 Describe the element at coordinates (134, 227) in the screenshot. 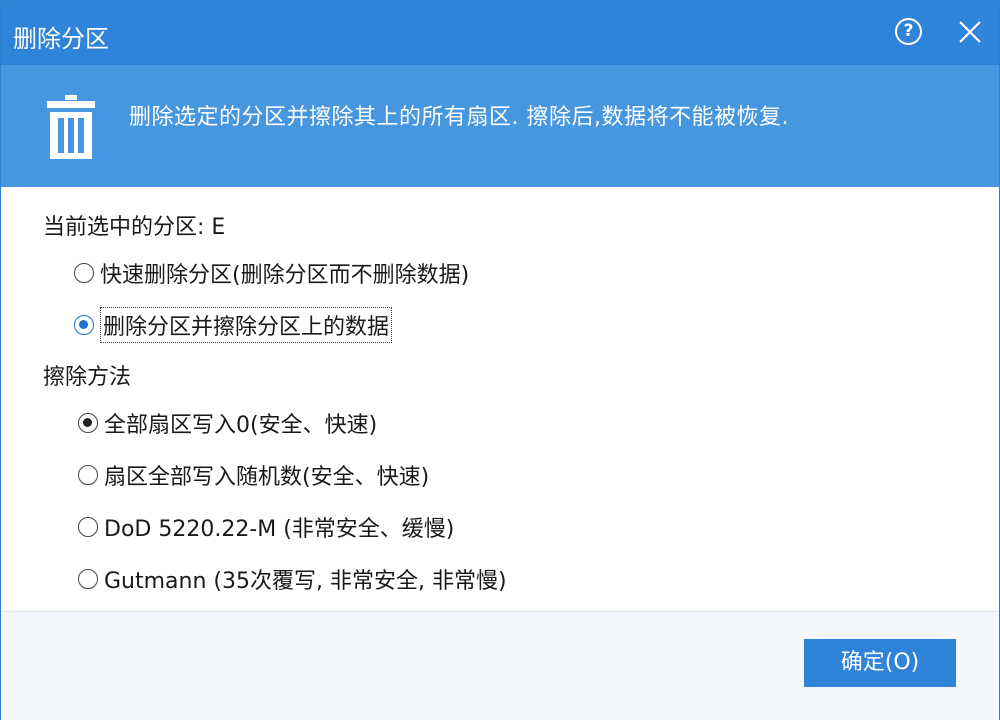

I see `current-partition-label: 当前选中的分区: E` at that location.